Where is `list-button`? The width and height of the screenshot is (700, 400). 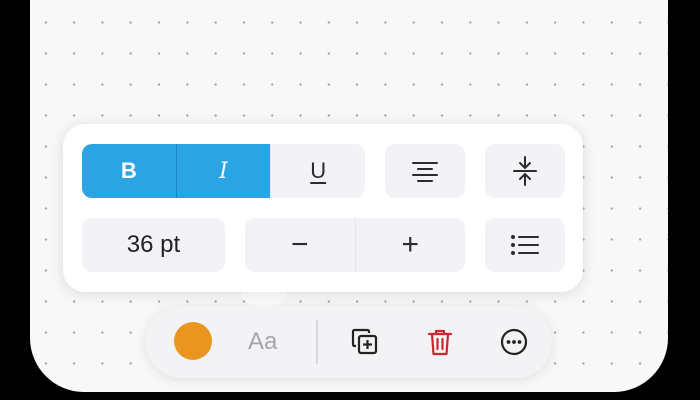
list-button is located at coordinates (525, 245).